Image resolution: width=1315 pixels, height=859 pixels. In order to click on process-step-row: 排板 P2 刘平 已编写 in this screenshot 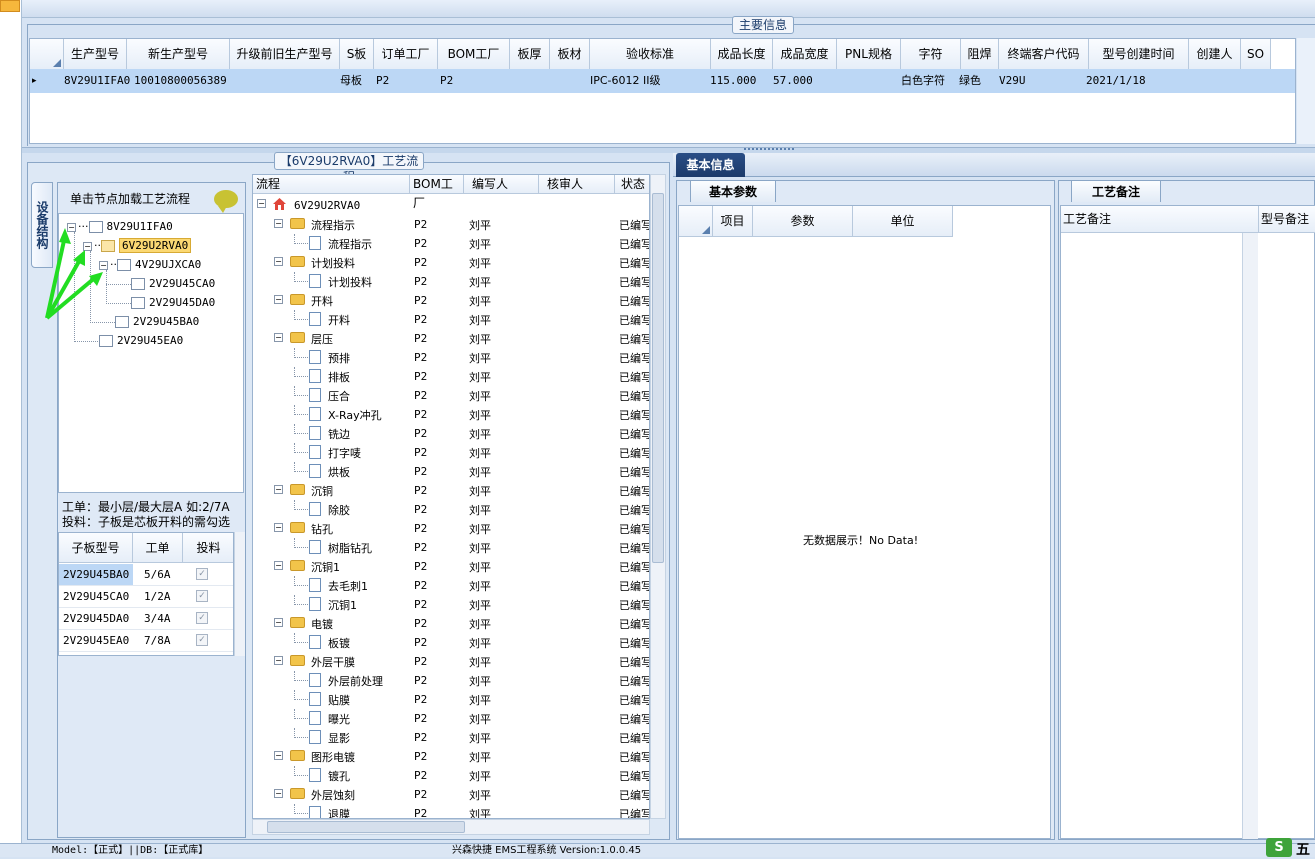, I will do `click(451, 376)`.